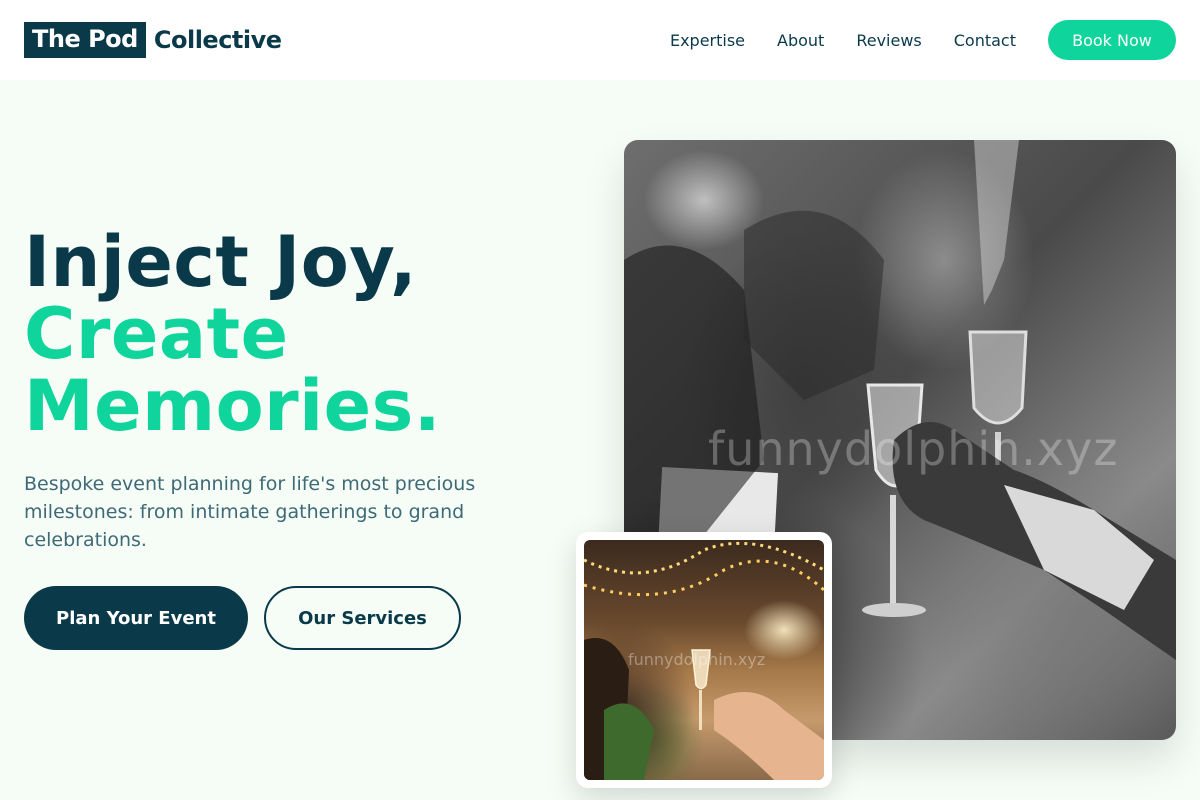 Image resolution: width=1200 pixels, height=800 pixels. I want to click on logo-text: Collective, so click(217, 40).